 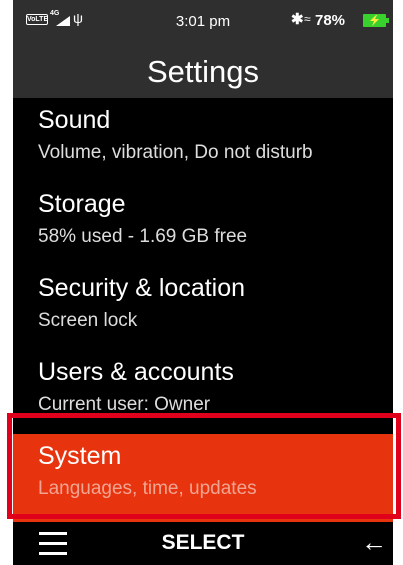 I want to click on item-subtitle: Screen lock, so click(x=88, y=320).